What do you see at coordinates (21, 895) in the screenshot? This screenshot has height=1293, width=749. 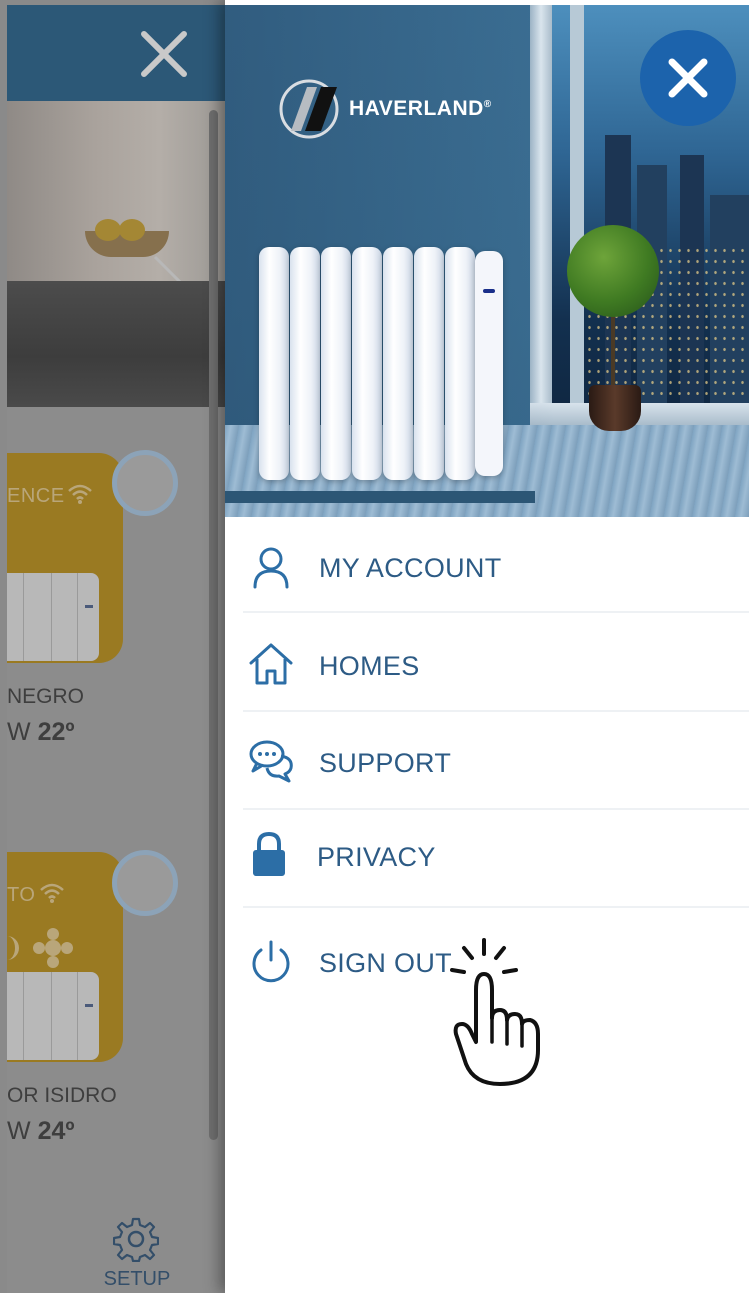 I see `device-mode: TO` at bounding box center [21, 895].